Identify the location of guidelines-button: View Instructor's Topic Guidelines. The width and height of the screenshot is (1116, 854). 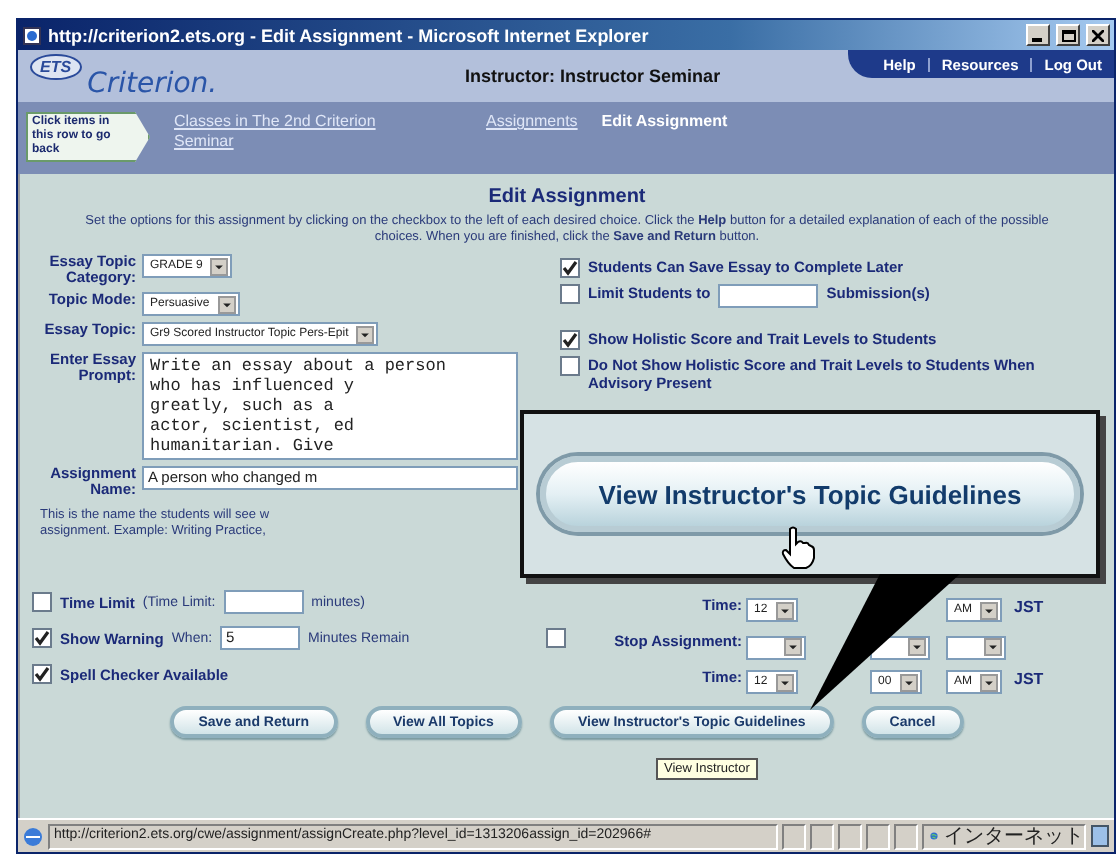
(810, 494).